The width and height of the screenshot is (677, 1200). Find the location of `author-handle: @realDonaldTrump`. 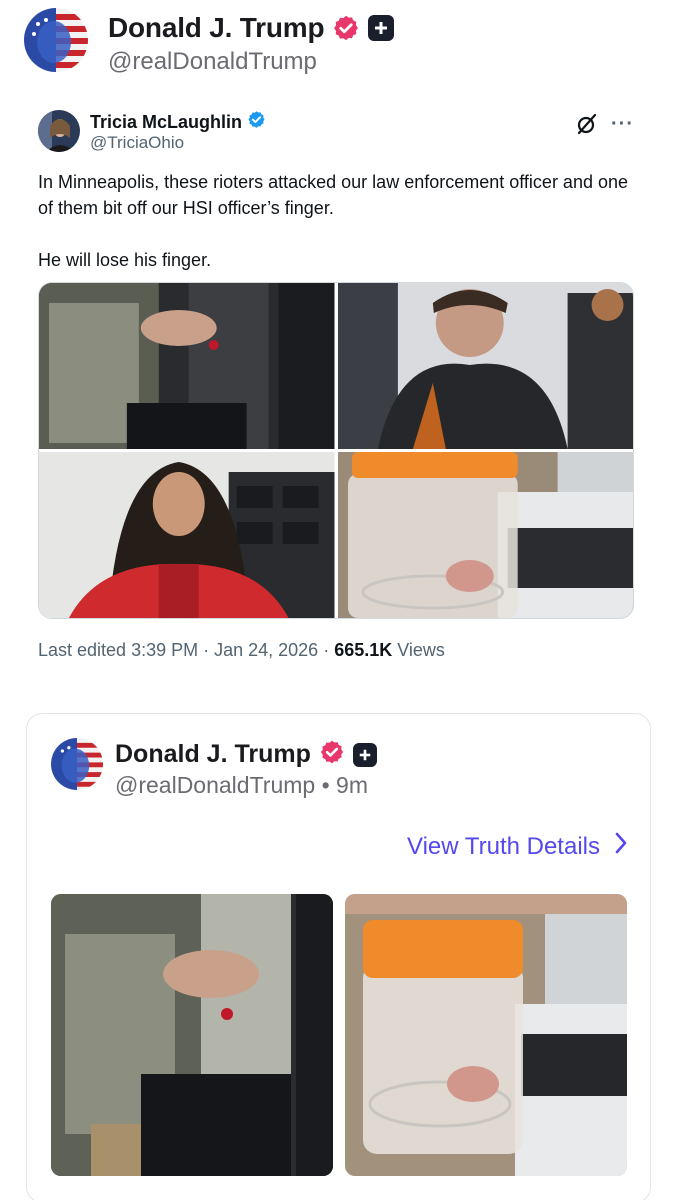

author-handle: @realDonaldTrump is located at coordinates (212, 62).